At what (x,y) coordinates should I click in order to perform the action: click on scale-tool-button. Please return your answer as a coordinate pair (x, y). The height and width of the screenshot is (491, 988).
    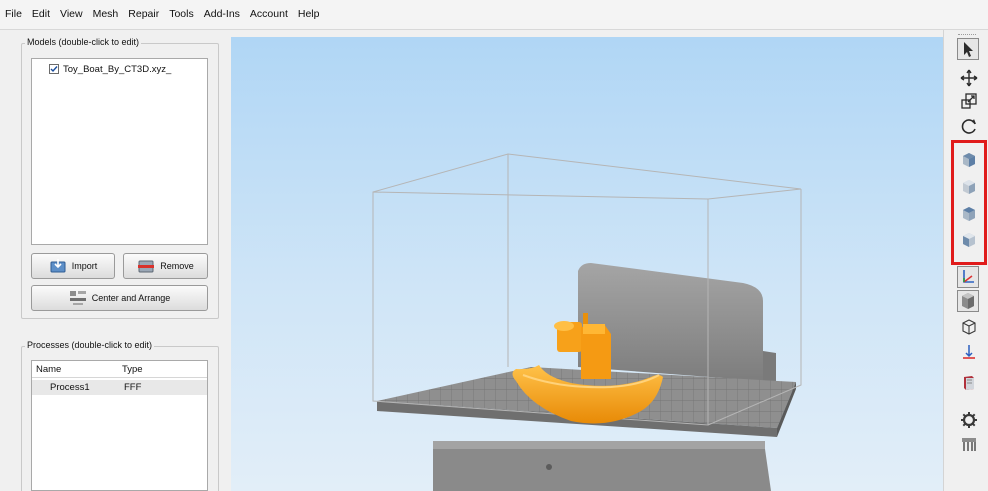
    Looking at the image, I should click on (969, 101).